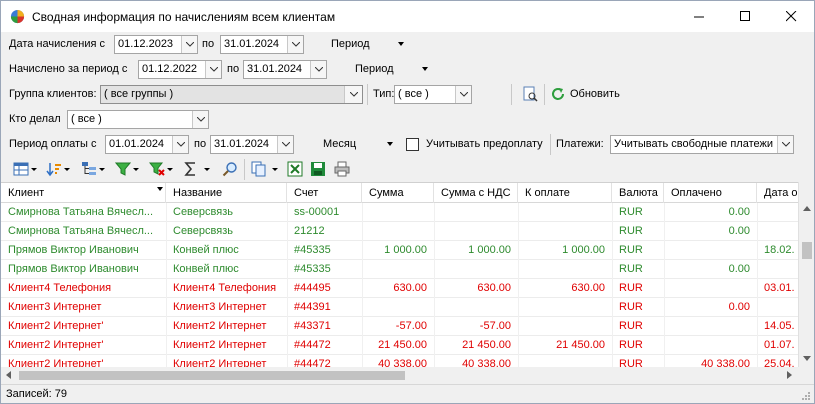 The image size is (815, 404). I want to click on accrued-period-to-input: 31.01.2024, so click(285, 69).